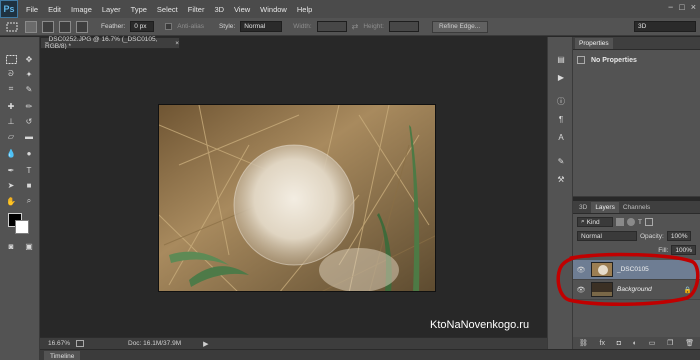  I want to click on workspace-select: 3D, so click(665, 26).